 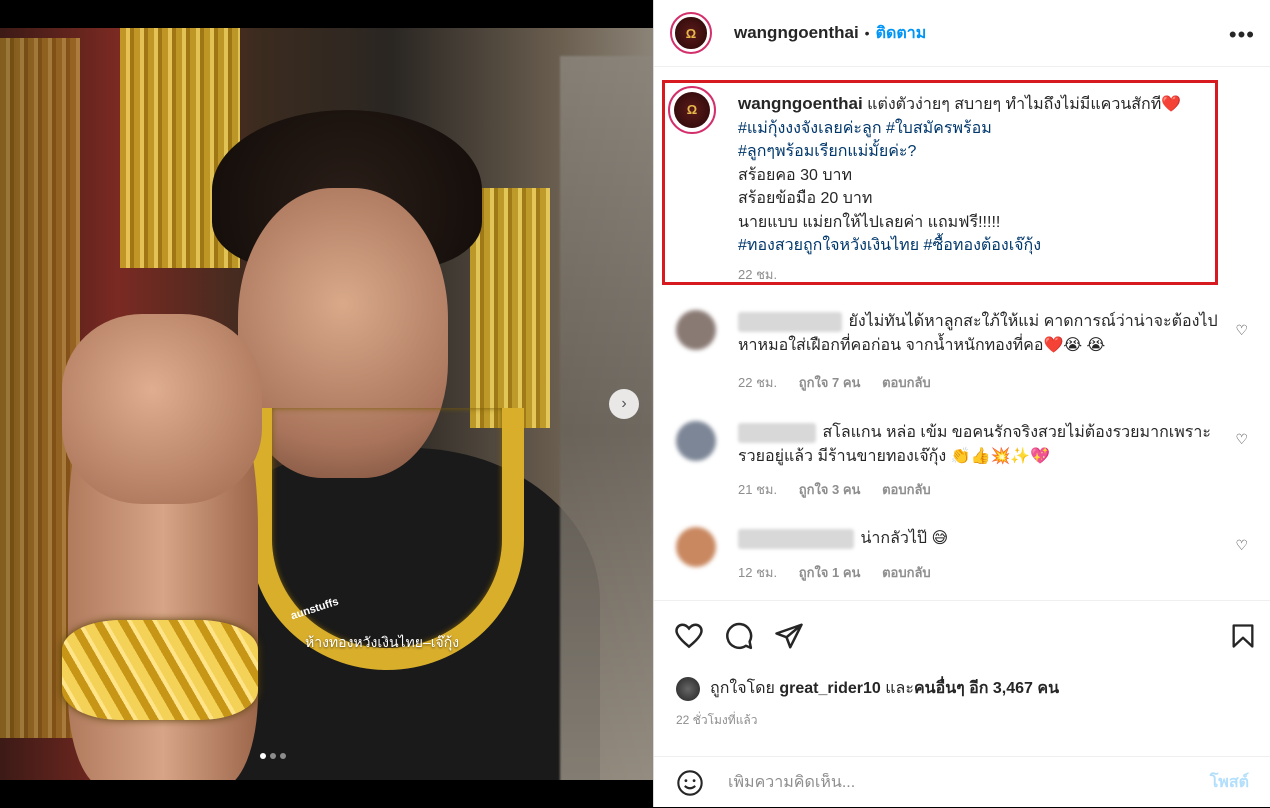 What do you see at coordinates (805, 198) in the screenshot?
I see `caption-line: สร้อยข้อมือ 20 บาท` at bounding box center [805, 198].